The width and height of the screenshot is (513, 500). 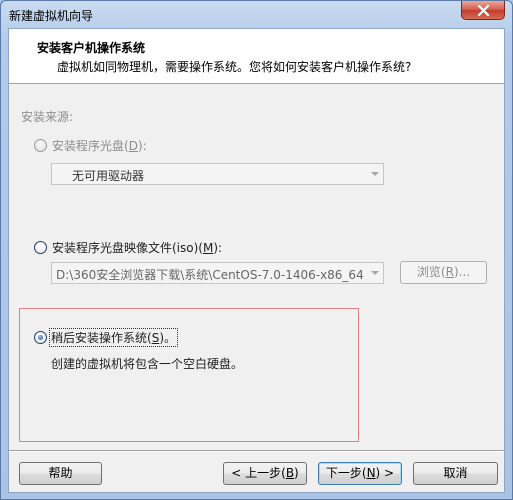 I want to click on iso-radio, so click(x=40, y=247).